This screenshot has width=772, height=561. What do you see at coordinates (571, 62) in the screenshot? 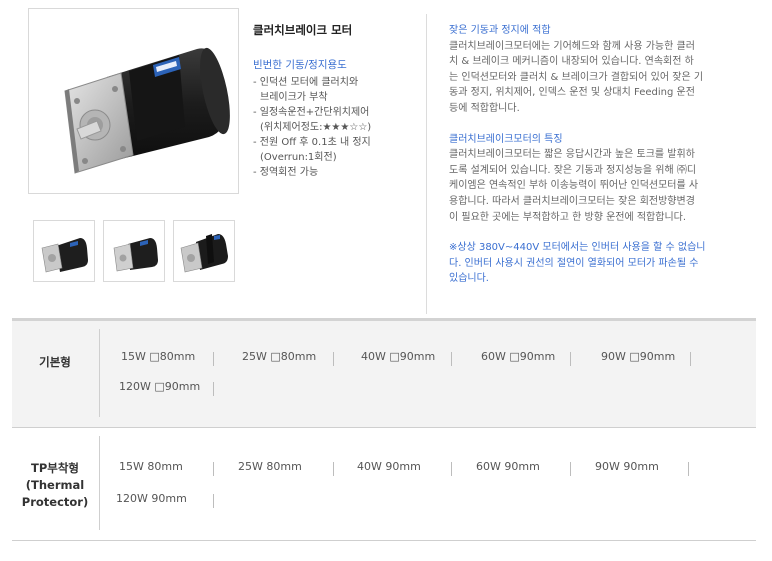
I see `section1-line: 치 & 브레이크 메커니즘이 내장되어 있습니다. 연속회전 하` at bounding box center [571, 62].